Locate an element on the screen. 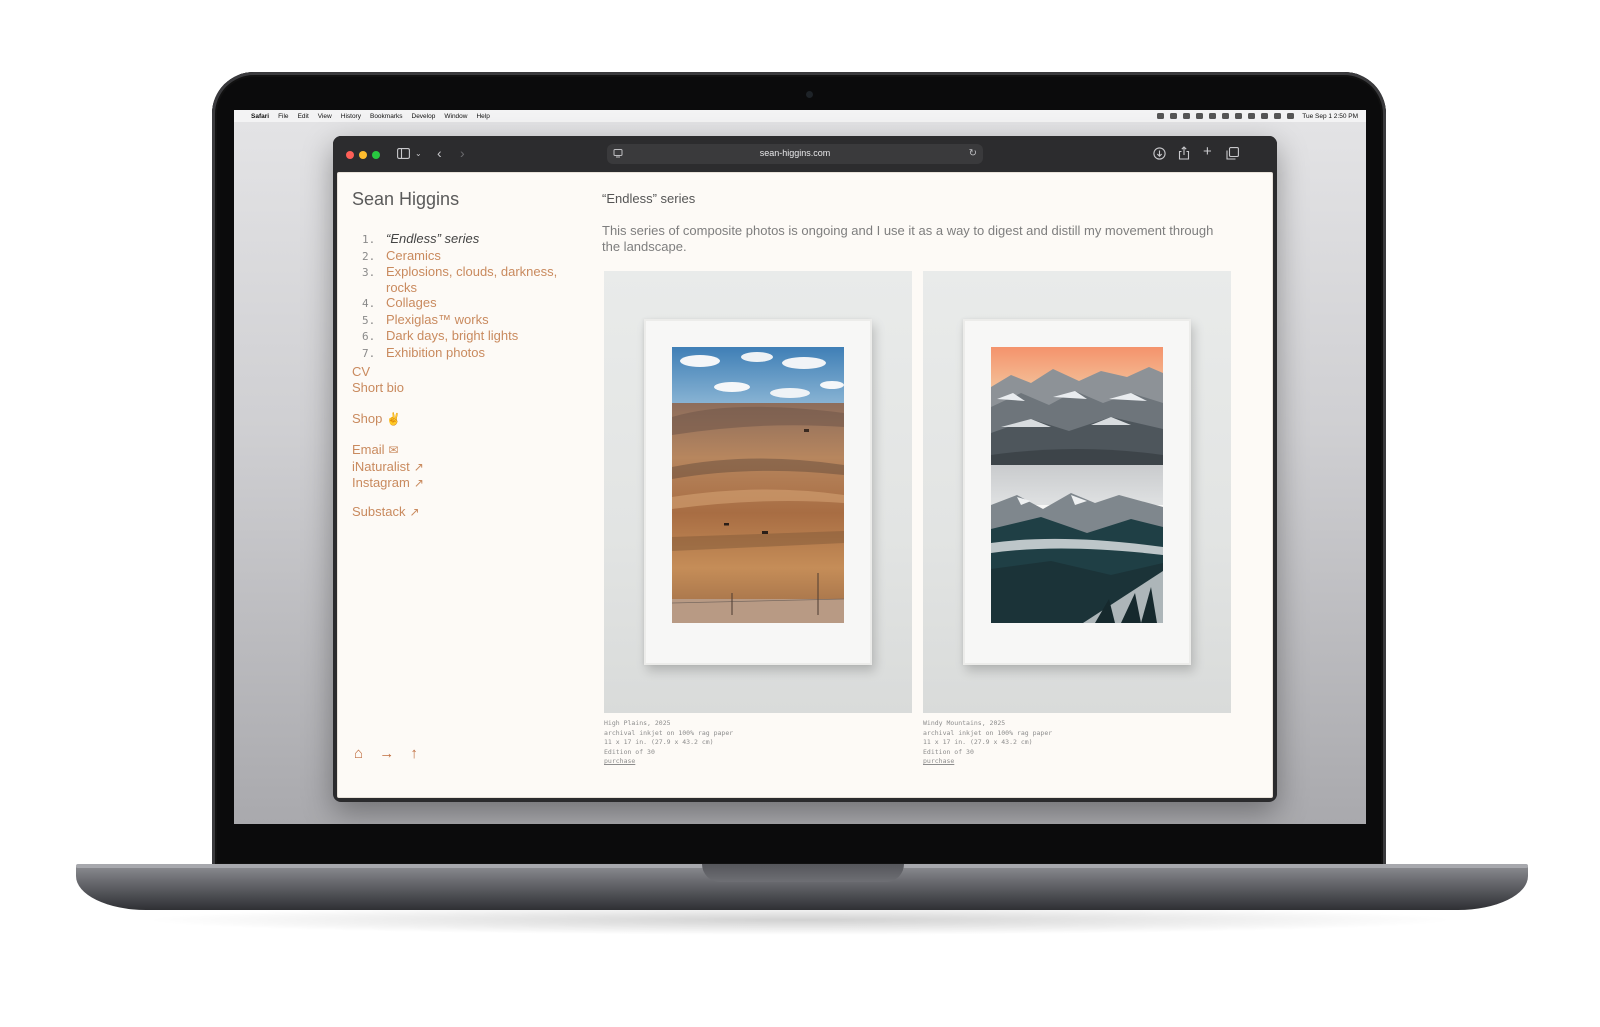  nav-number: 1. is located at coordinates (369, 239).